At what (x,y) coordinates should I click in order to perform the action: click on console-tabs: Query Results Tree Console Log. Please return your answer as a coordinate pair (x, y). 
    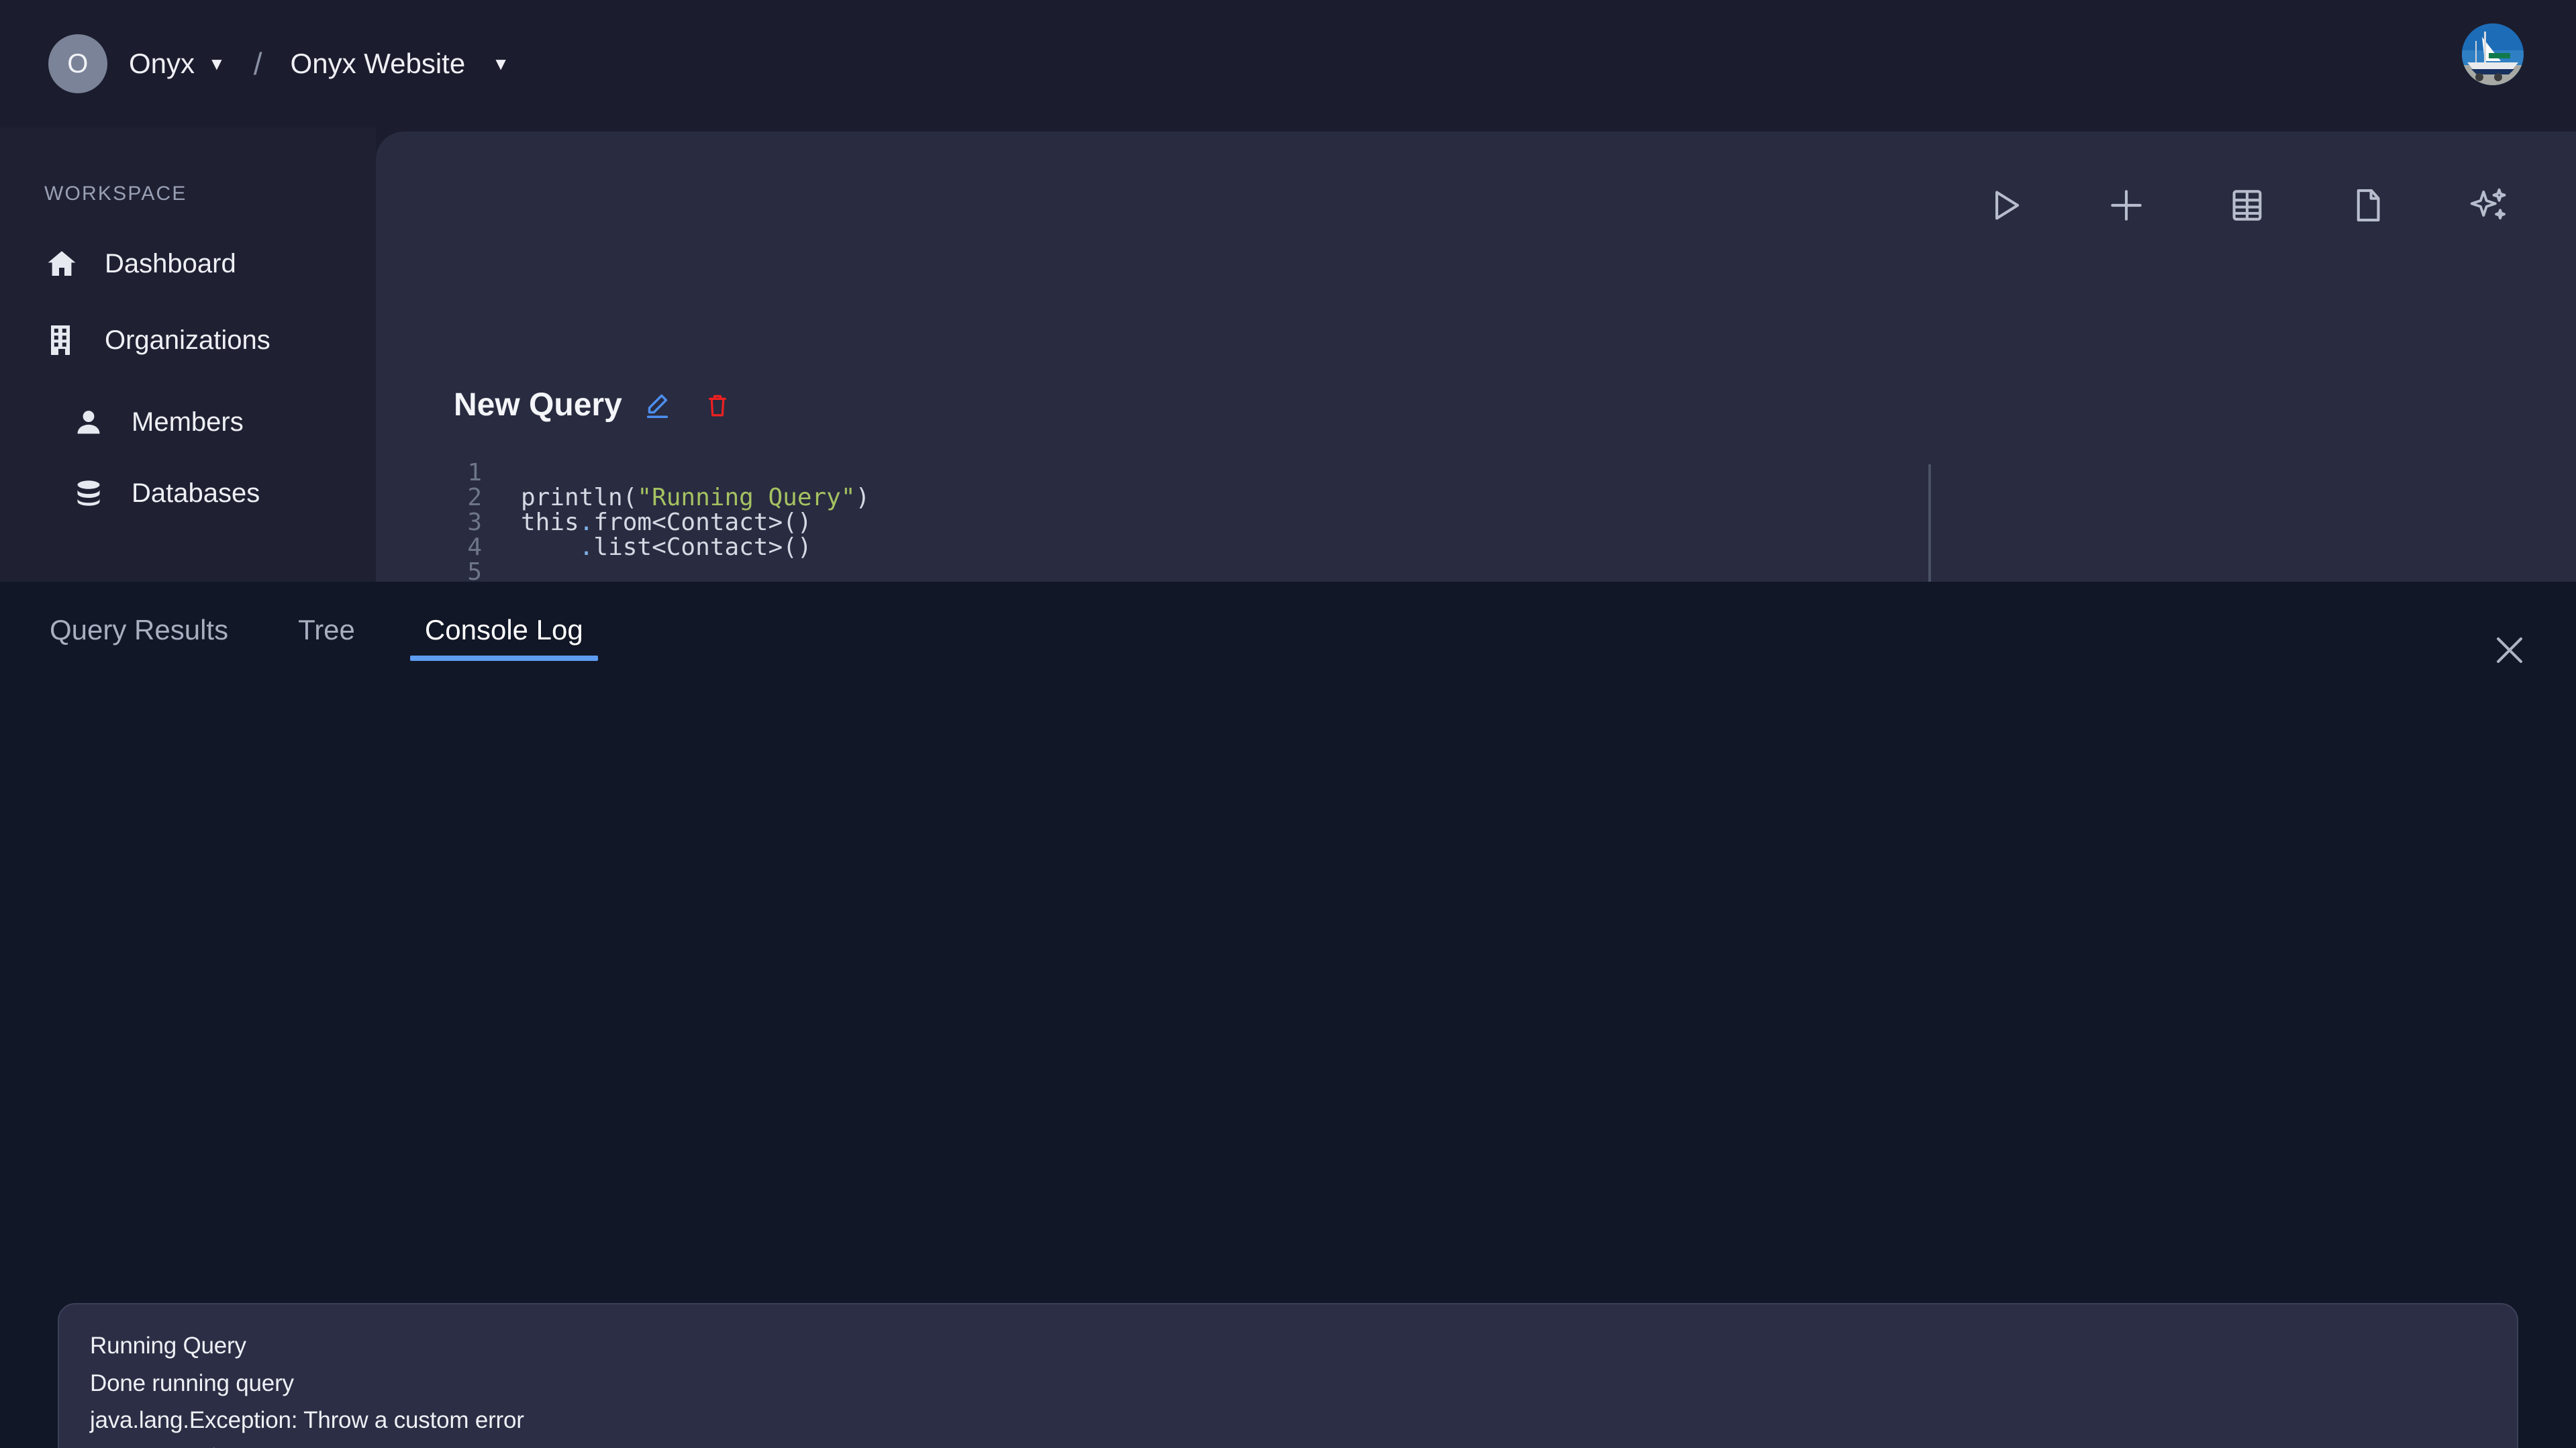
    Looking at the image, I should click on (351, 637).